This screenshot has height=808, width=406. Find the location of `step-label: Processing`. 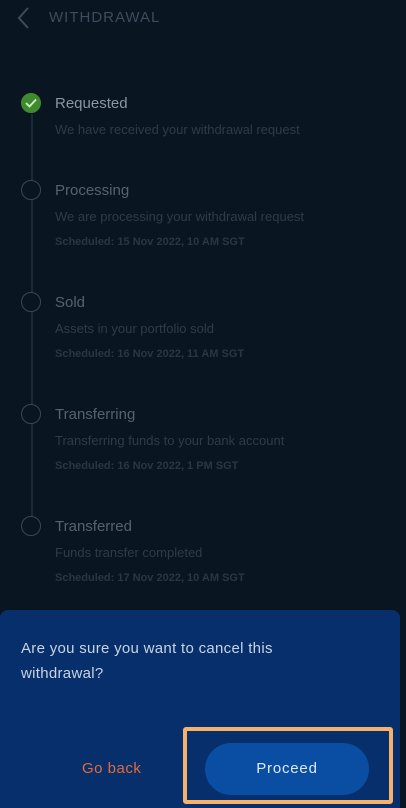

step-label: Processing is located at coordinates (92, 190).